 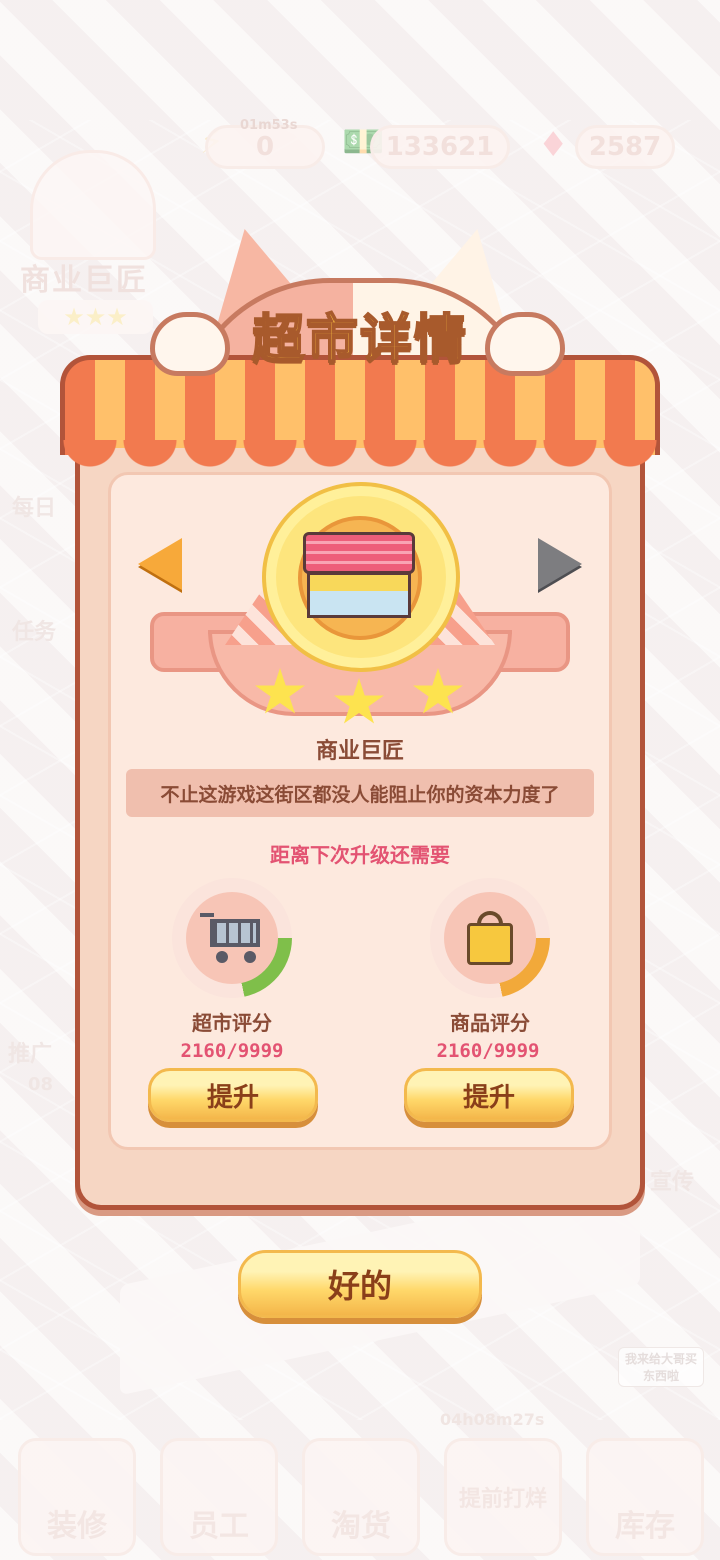 I want to click on goods-rating-label: 商品评分, so click(x=490, y=1023).